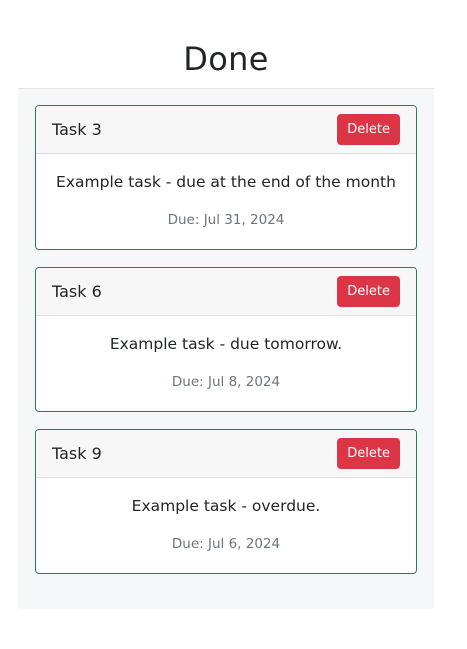 The image size is (467, 649). Describe the element at coordinates (226, 524) in the screenshot. I see `task-card-body: Example task - overdue. Due: Jul 6, 2024` at that location.